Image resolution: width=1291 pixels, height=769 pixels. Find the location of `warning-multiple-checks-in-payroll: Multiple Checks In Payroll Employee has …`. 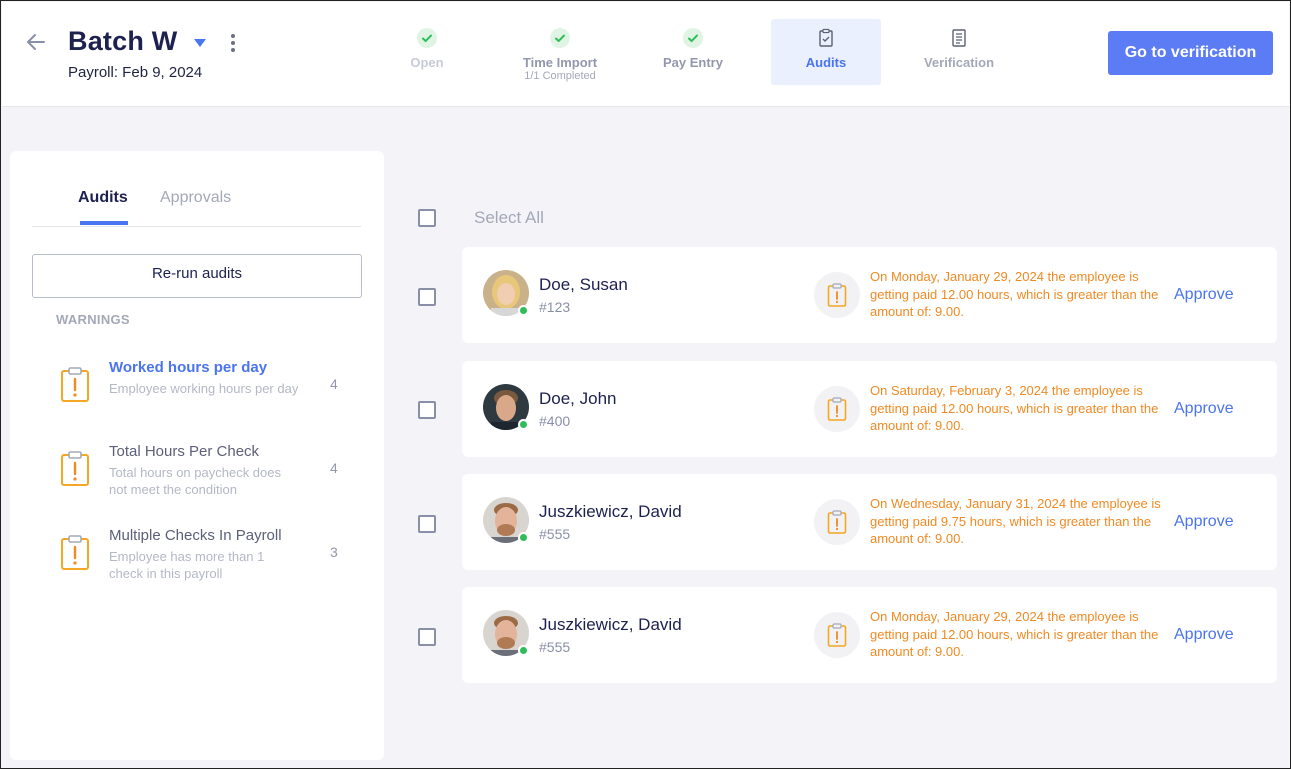

warning-multiple-checks-in-payroll: Multiple Checks In Payroll Employee has … is located at coordinates (200, 559).